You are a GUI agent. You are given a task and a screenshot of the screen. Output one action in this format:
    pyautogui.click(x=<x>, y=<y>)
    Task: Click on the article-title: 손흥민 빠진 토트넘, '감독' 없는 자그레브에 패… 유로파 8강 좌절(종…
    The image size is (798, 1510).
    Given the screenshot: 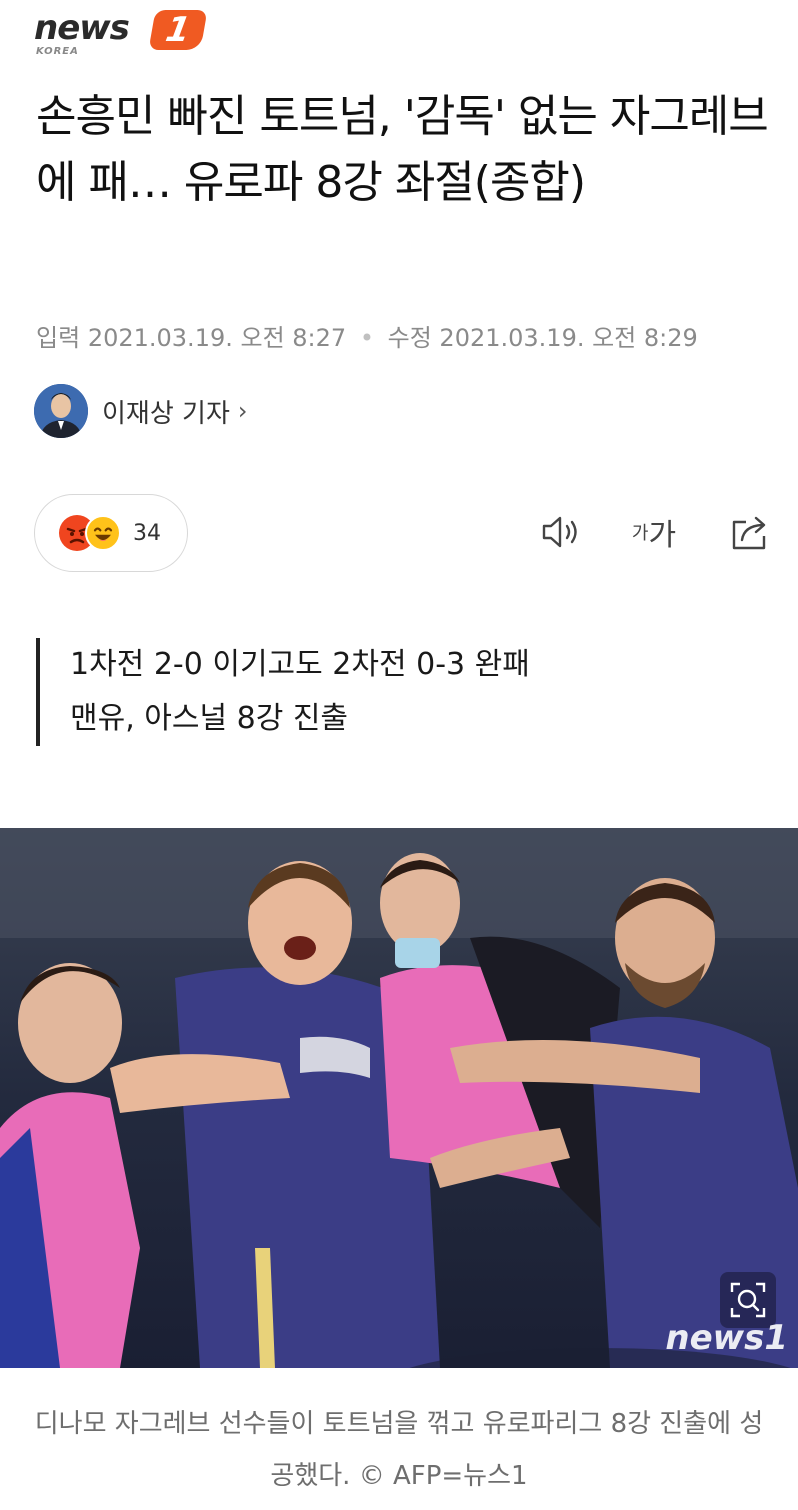 What is the action you would take?
    pyautogui.click(x=402, y=149)
    